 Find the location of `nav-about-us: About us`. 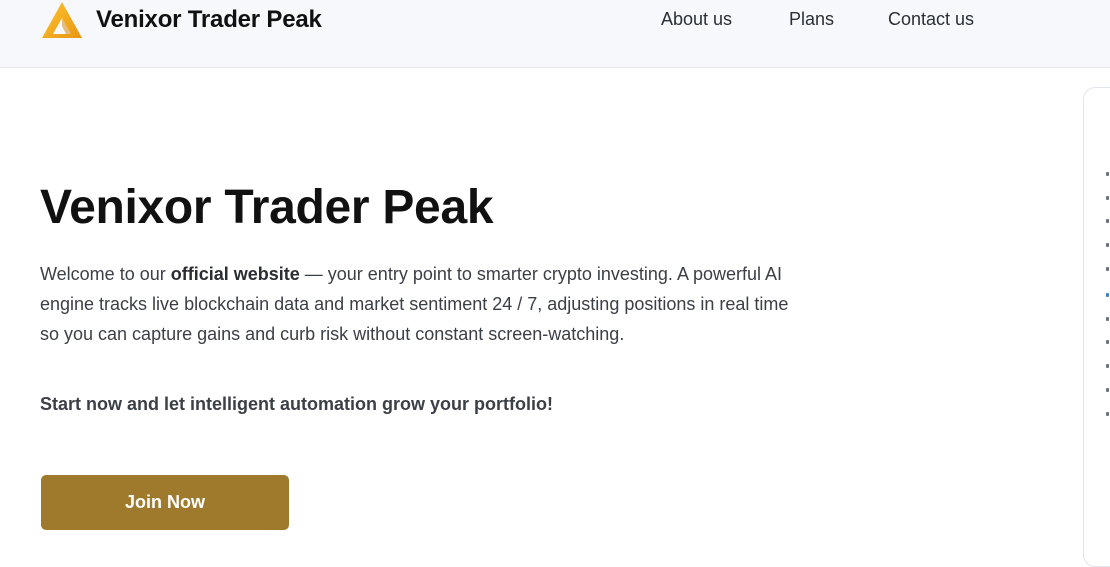

nav-about-us: About us is located at coordinates (696, 19).